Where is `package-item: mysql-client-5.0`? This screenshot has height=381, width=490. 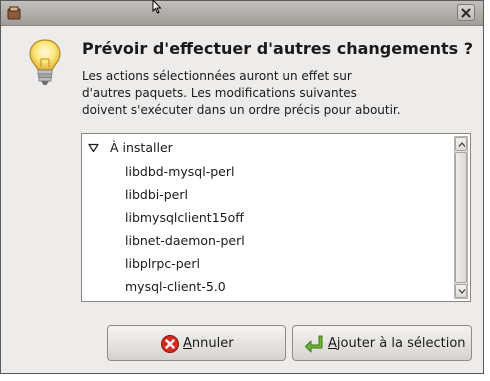 package-item: mysql-client-5.0 is located at coordinates (175, 286).